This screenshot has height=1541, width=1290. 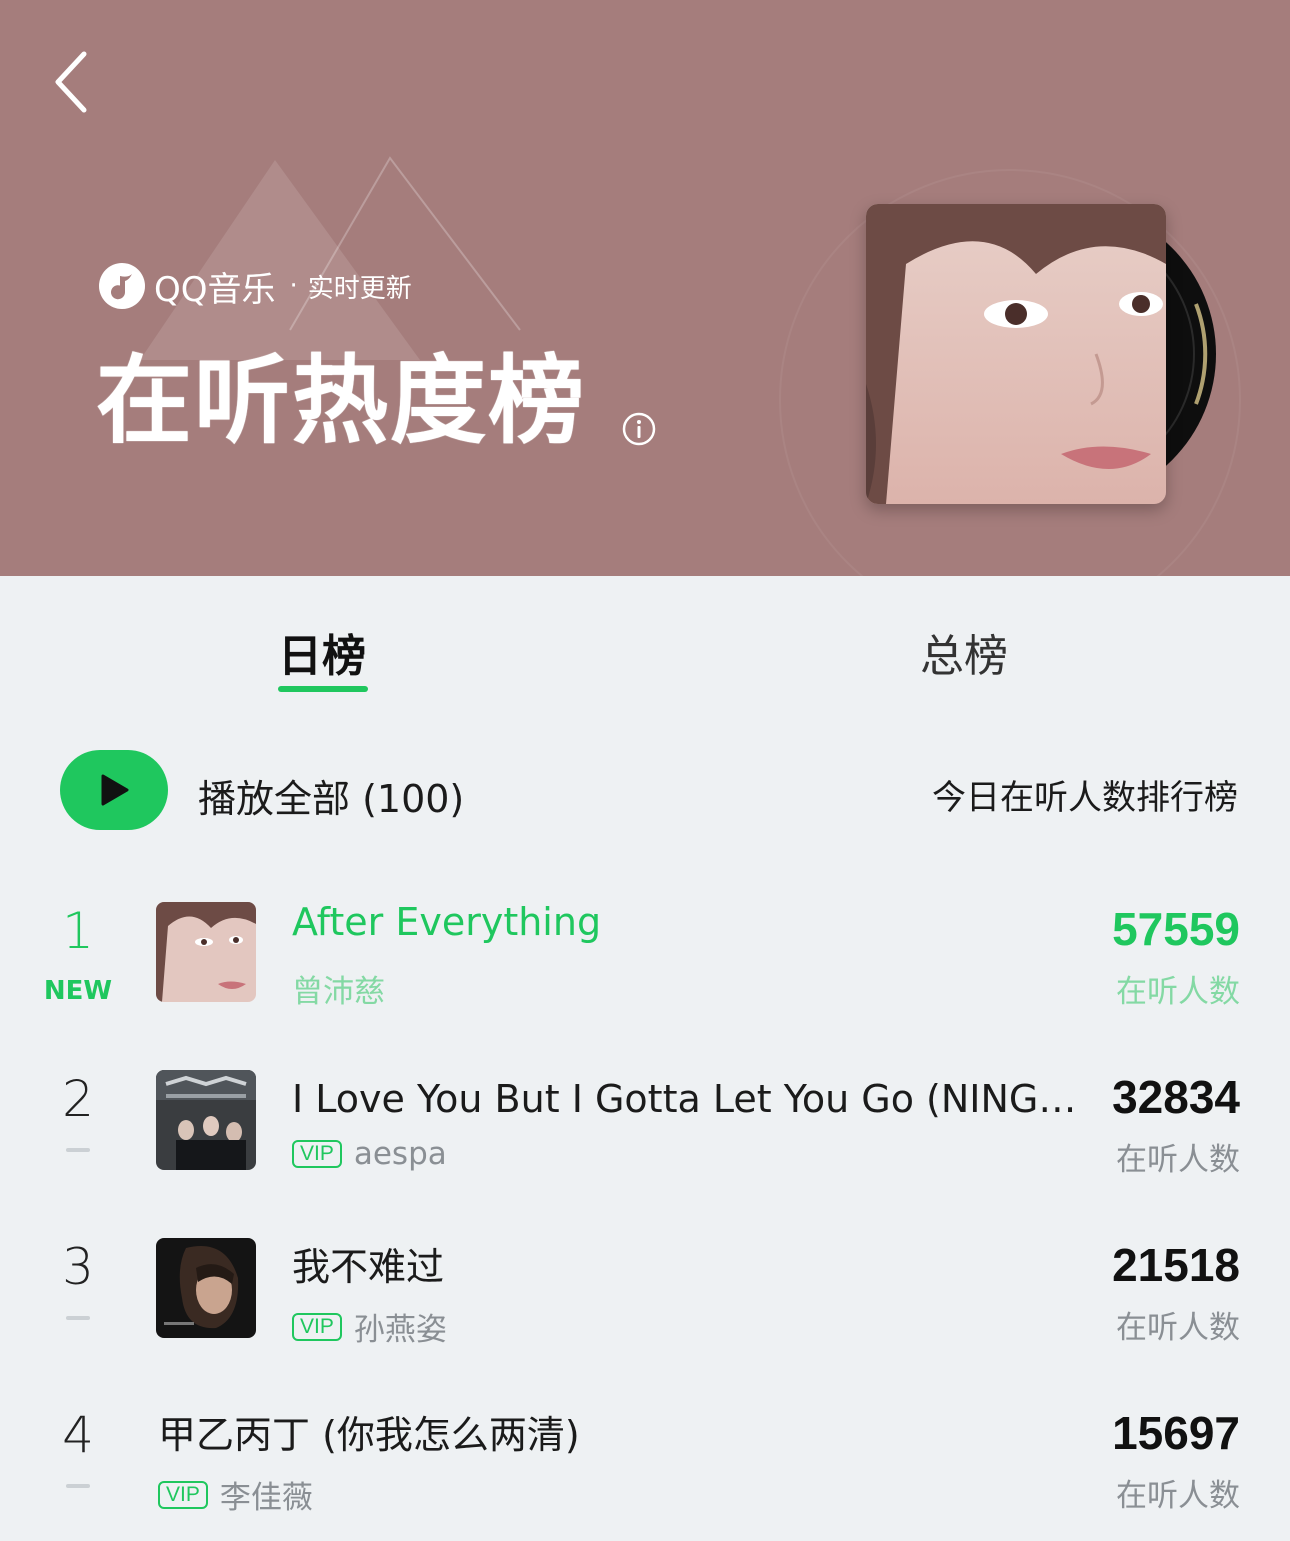 I want to click on featured-album-cover, so click(x=1016, y=354).